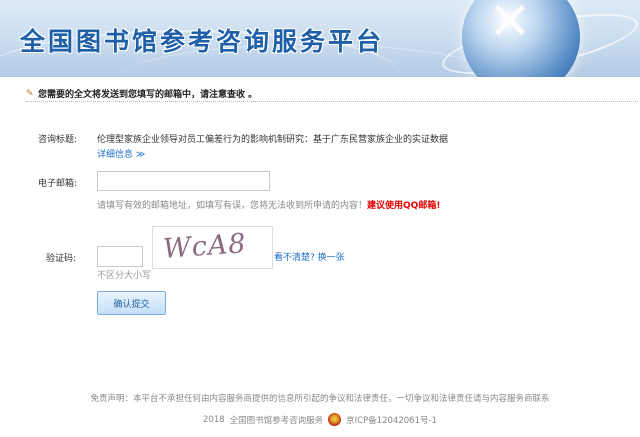  I want to click on submit-button: 确认提交, so click(131, 303).